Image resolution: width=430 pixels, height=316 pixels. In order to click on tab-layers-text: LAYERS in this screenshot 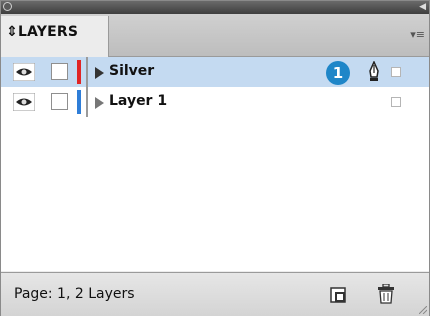, I will do `click(48, 32)`.